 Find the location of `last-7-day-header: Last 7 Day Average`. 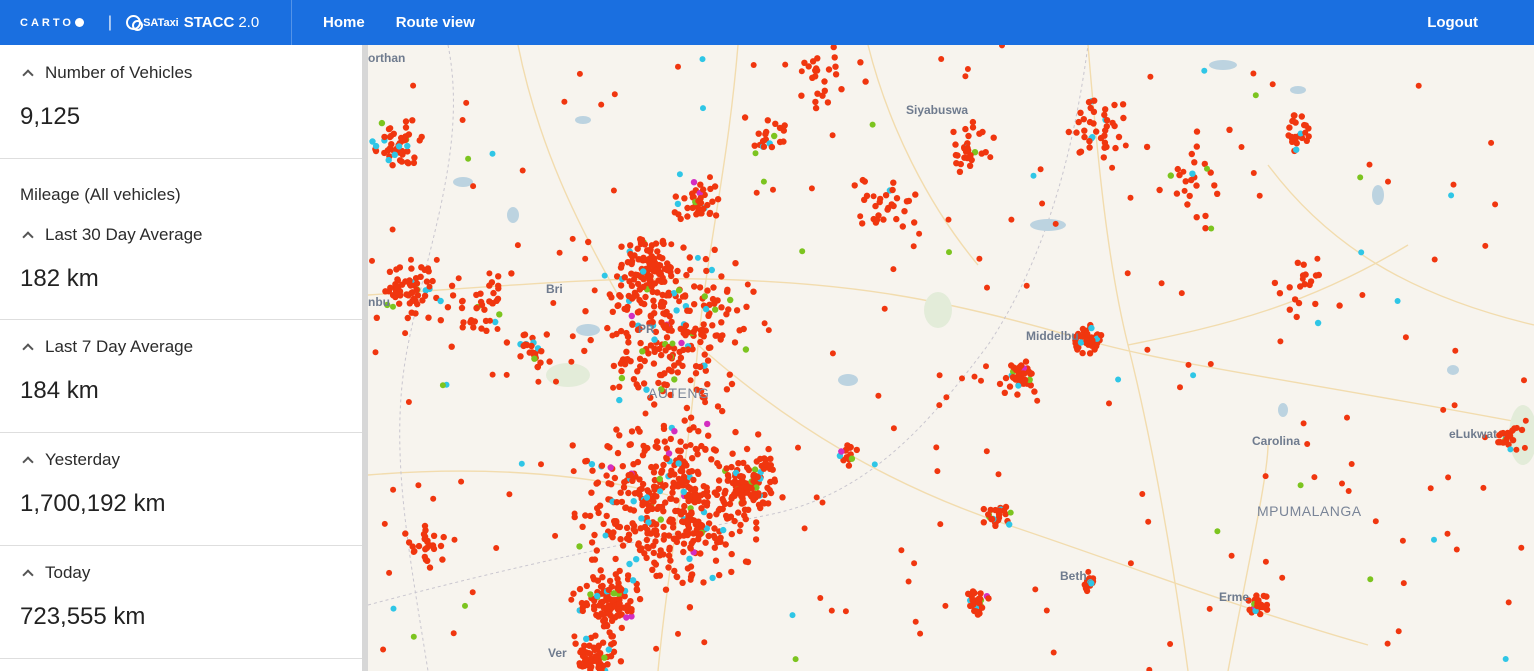

last-7-day-header: Last 7 Day Average is located at coordinates (106, 347).